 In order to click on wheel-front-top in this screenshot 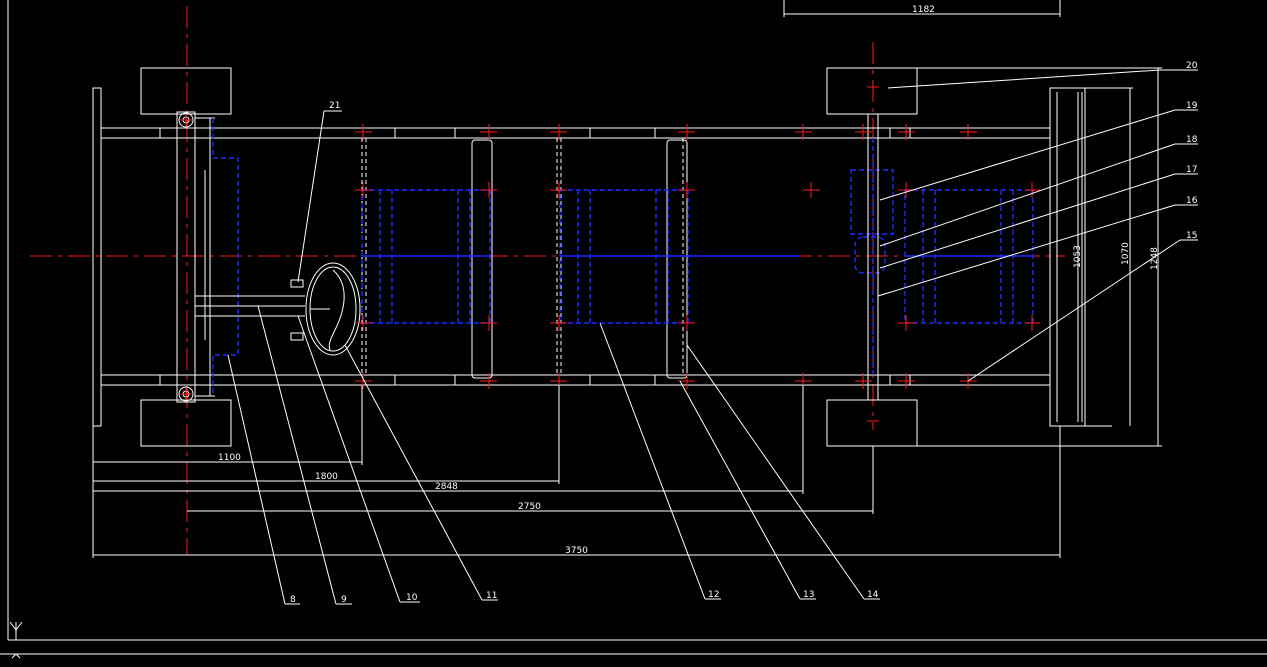, I will do `click(186, 91)`.